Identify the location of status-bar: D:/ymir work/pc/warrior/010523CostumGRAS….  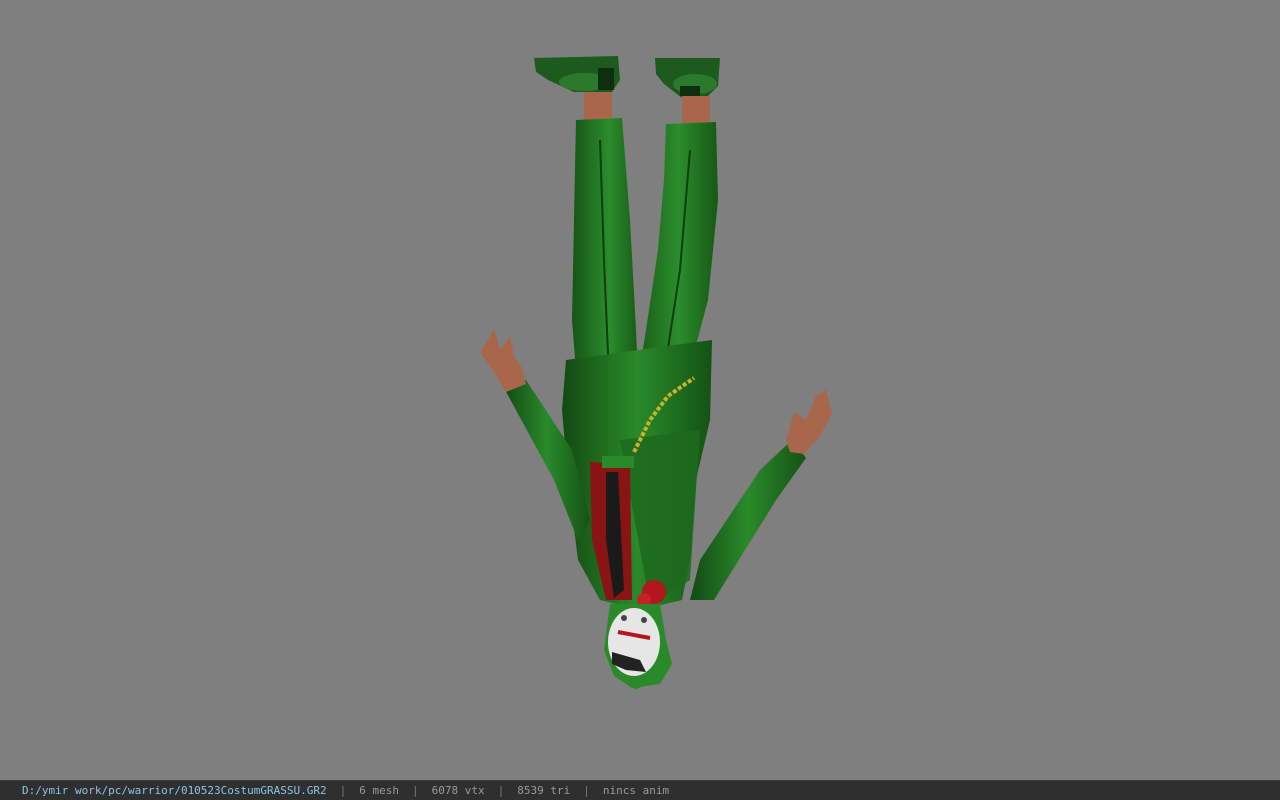
(640, 790).